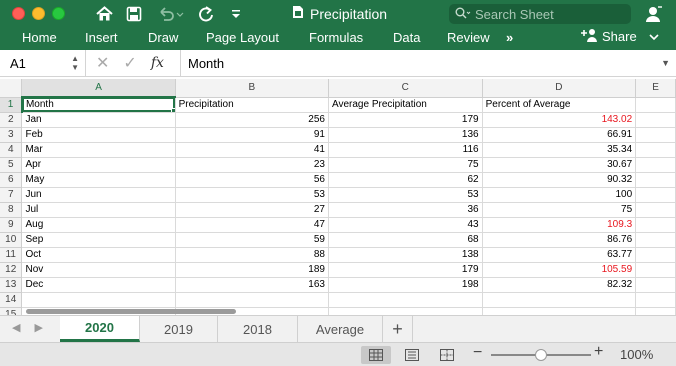 The height and width of the screenshot is (366, 676). What do you see at coordinates (38, 327) in the screenshot?
I see `next-sheet-icon: ▶` at bounding box center [38, 327].